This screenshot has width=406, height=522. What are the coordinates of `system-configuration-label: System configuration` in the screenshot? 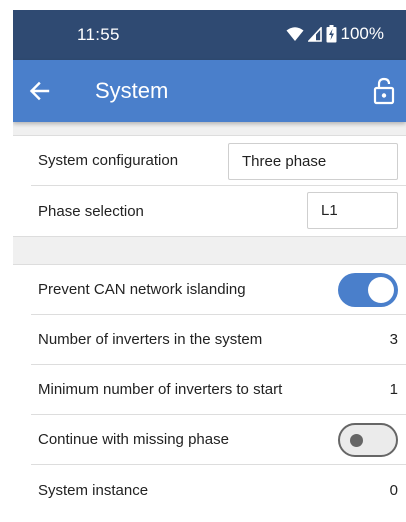 It's located at (108, 160).